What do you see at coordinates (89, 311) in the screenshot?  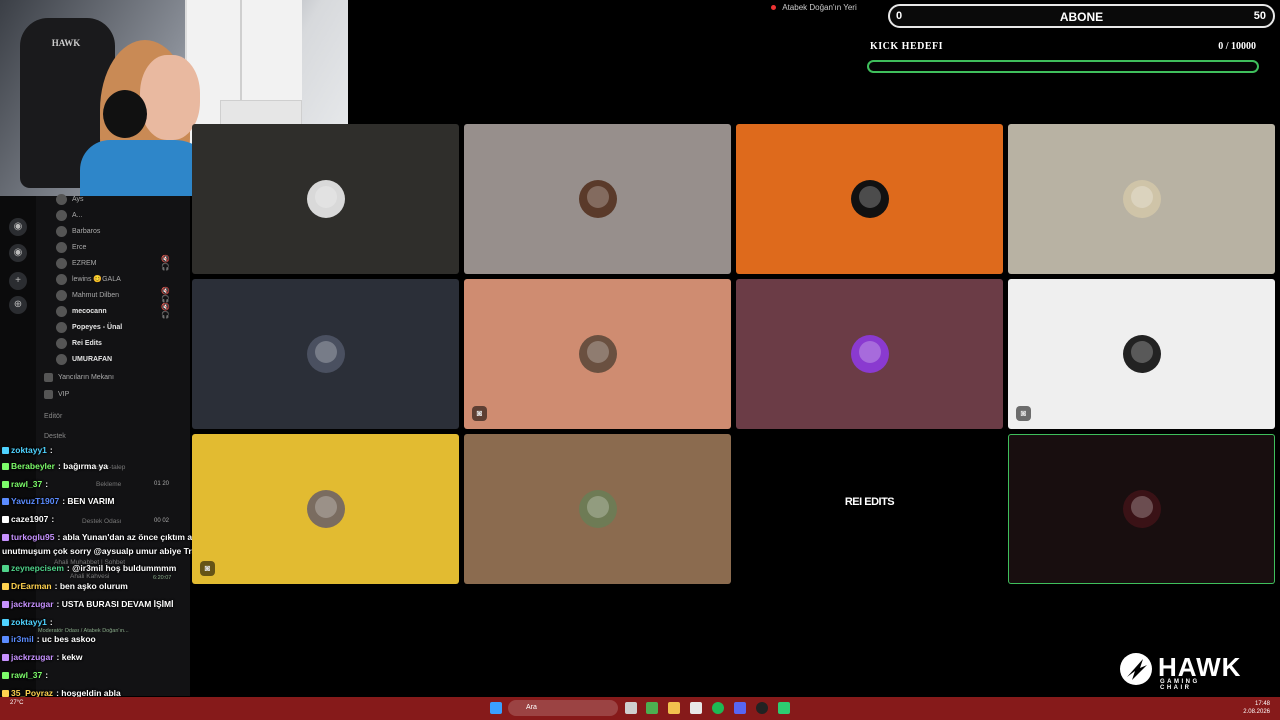 I see `member-name: mecocann` at bounding box center [89, 311].